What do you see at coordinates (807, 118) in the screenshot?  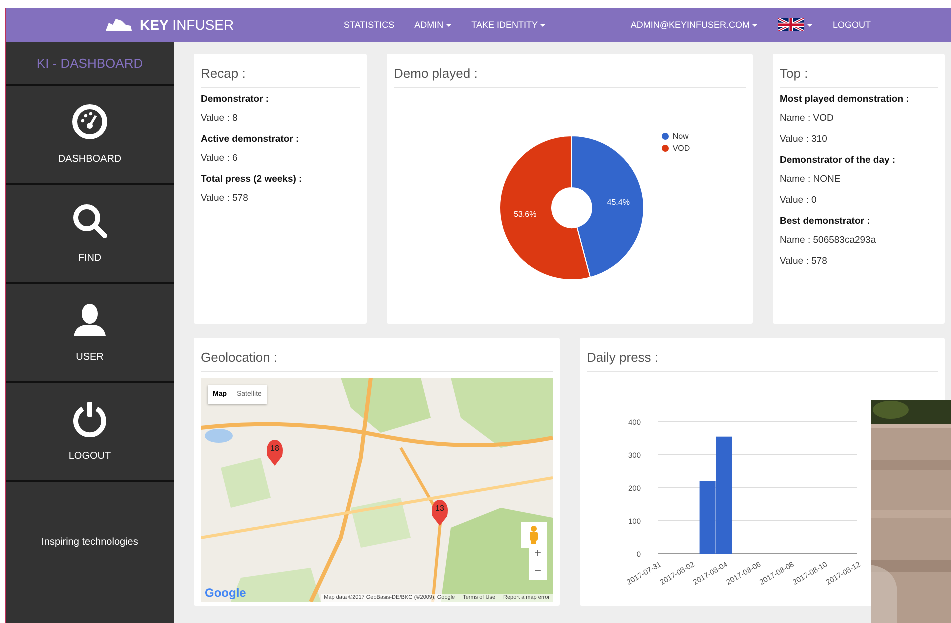 I see `stat-value: Name : VOD` at bounding box center [807, 118].